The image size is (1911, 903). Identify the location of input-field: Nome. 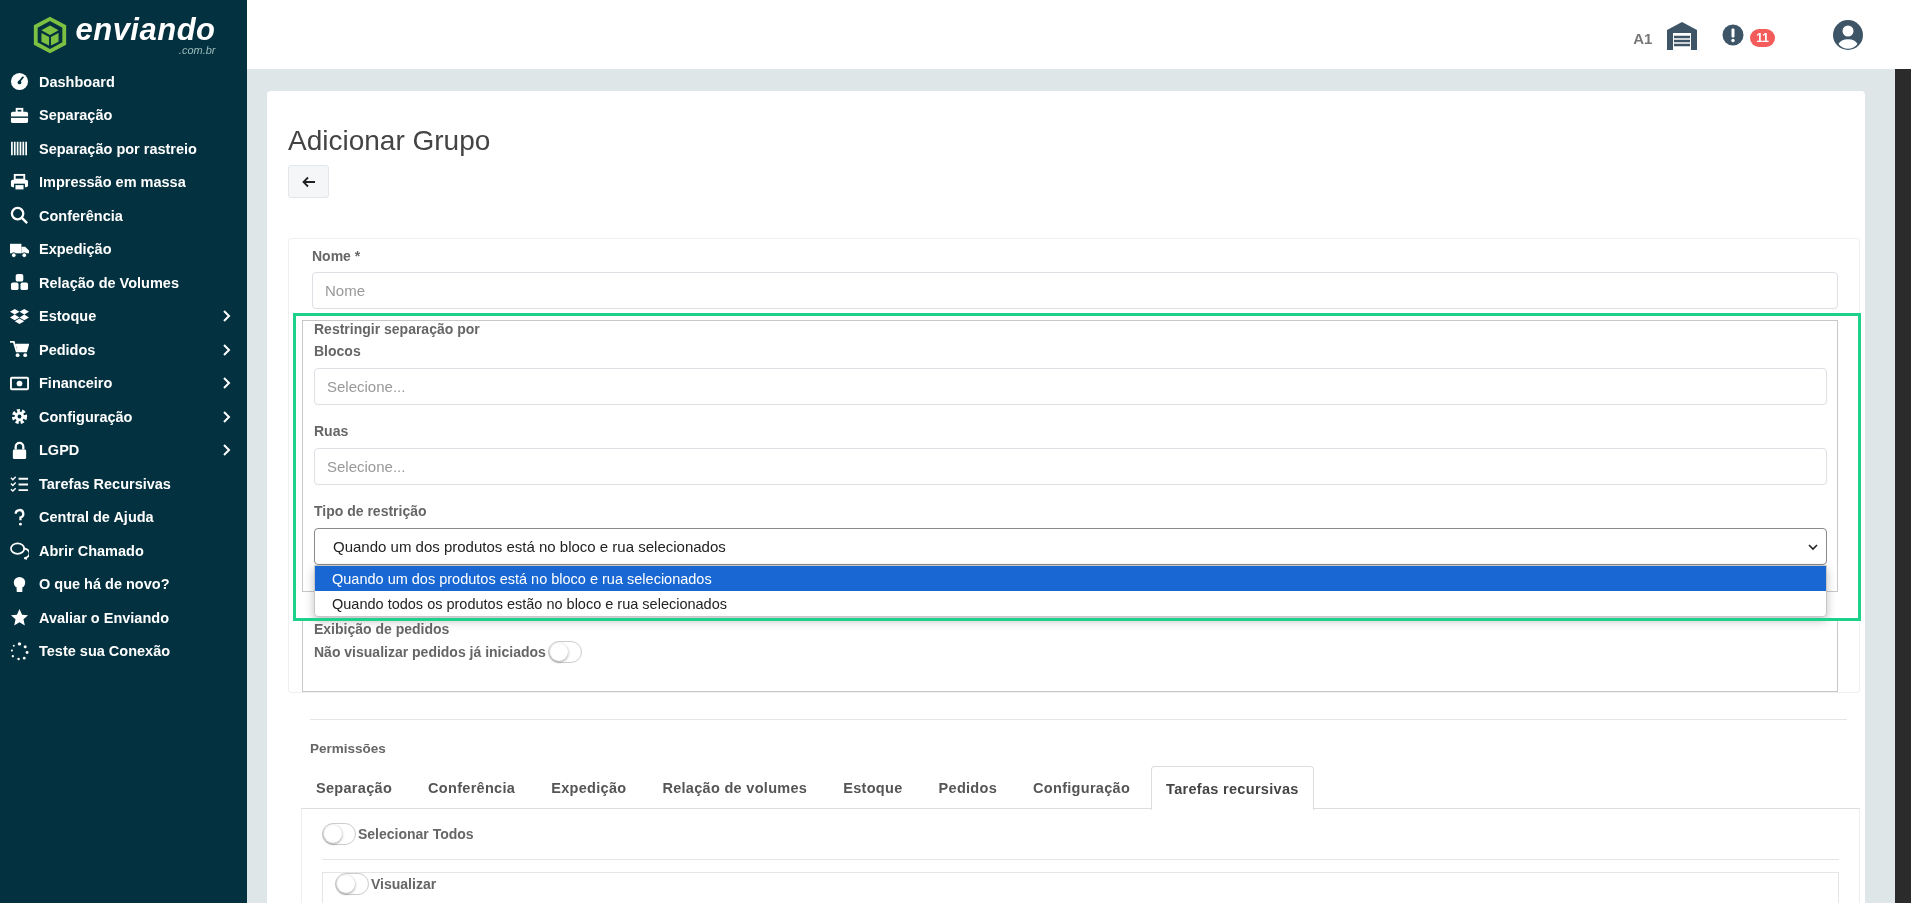
(1075, 290).